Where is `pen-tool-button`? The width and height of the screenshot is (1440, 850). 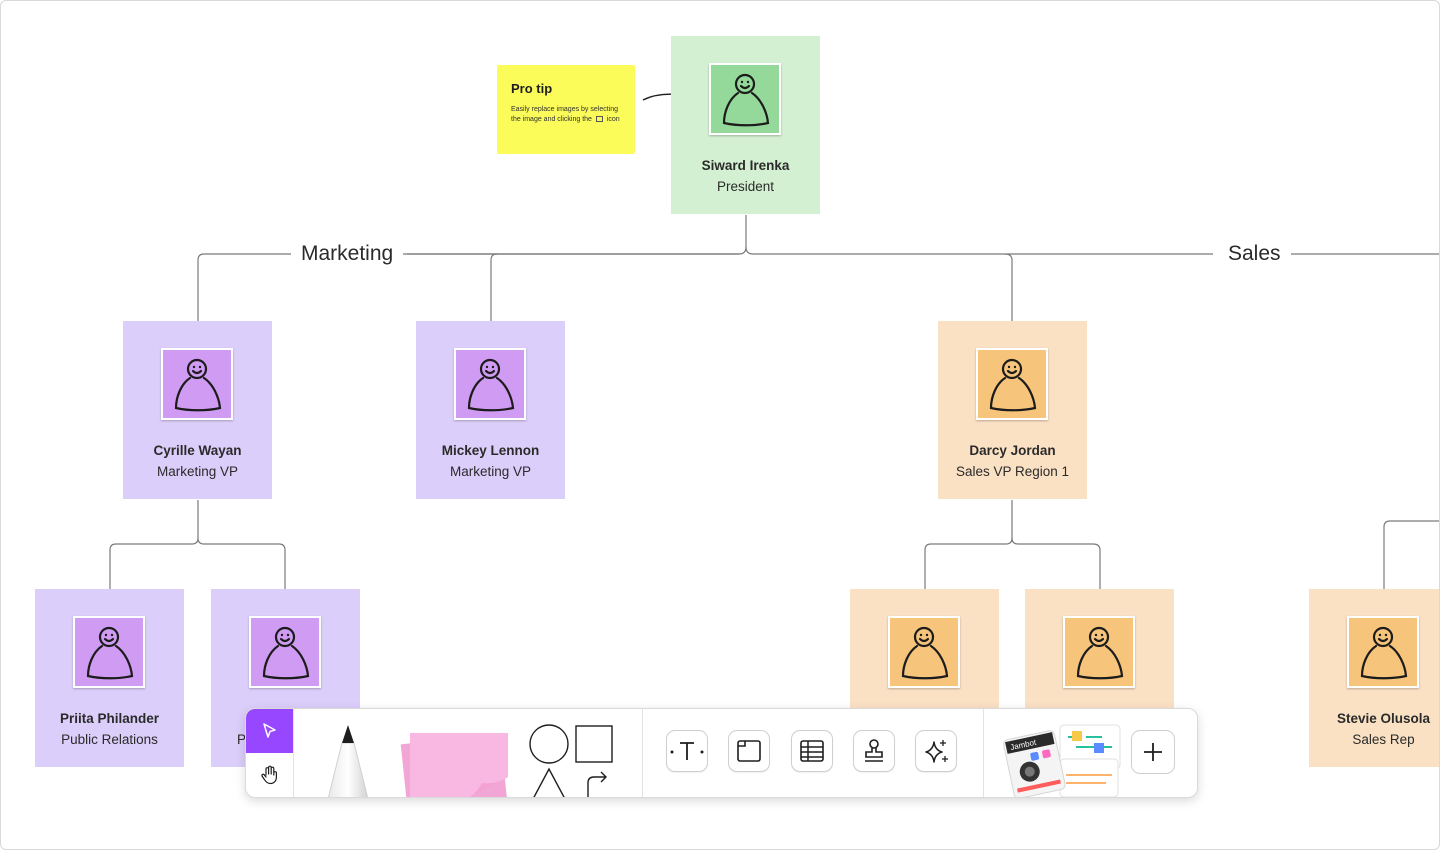 pen-tool-button is located at coordinates (348, 760).